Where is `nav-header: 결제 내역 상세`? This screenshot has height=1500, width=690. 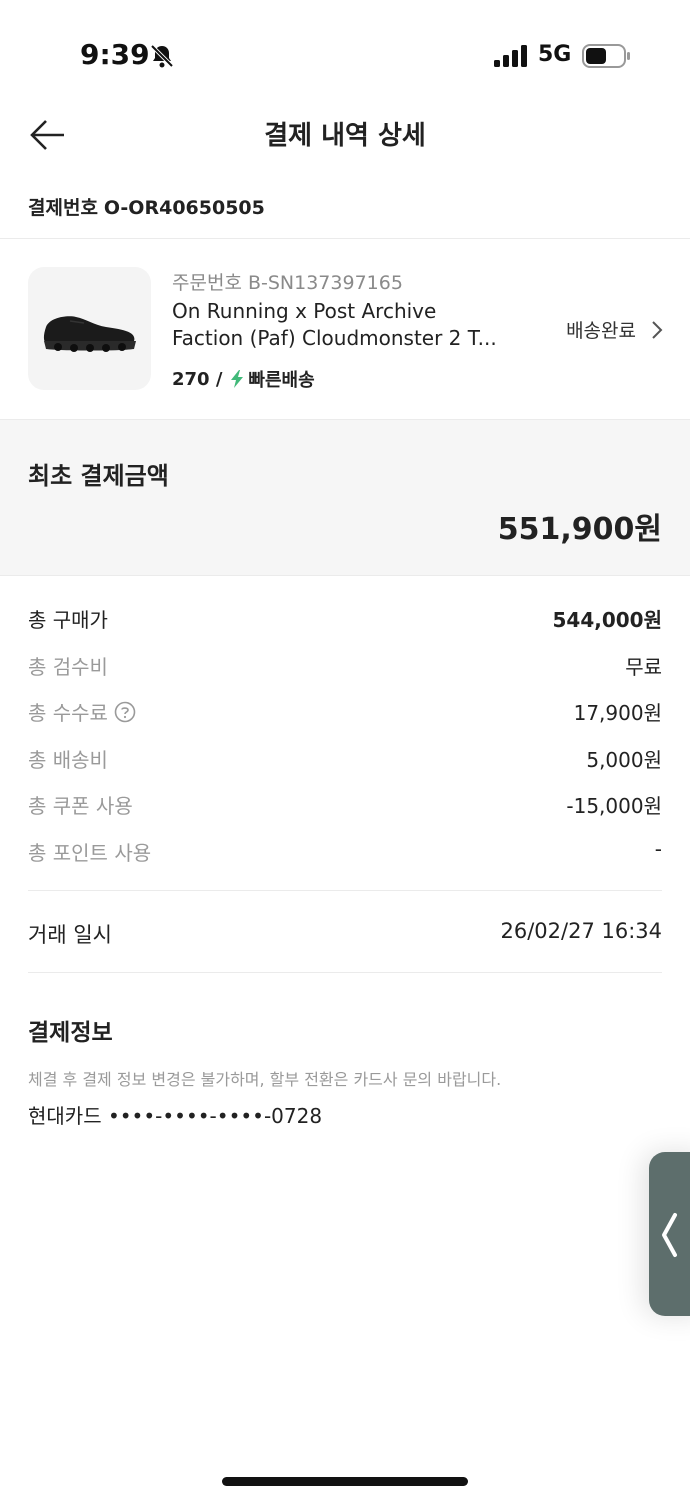 nav-header: 결제 내역 상세 is located at coordinates (345, 135).